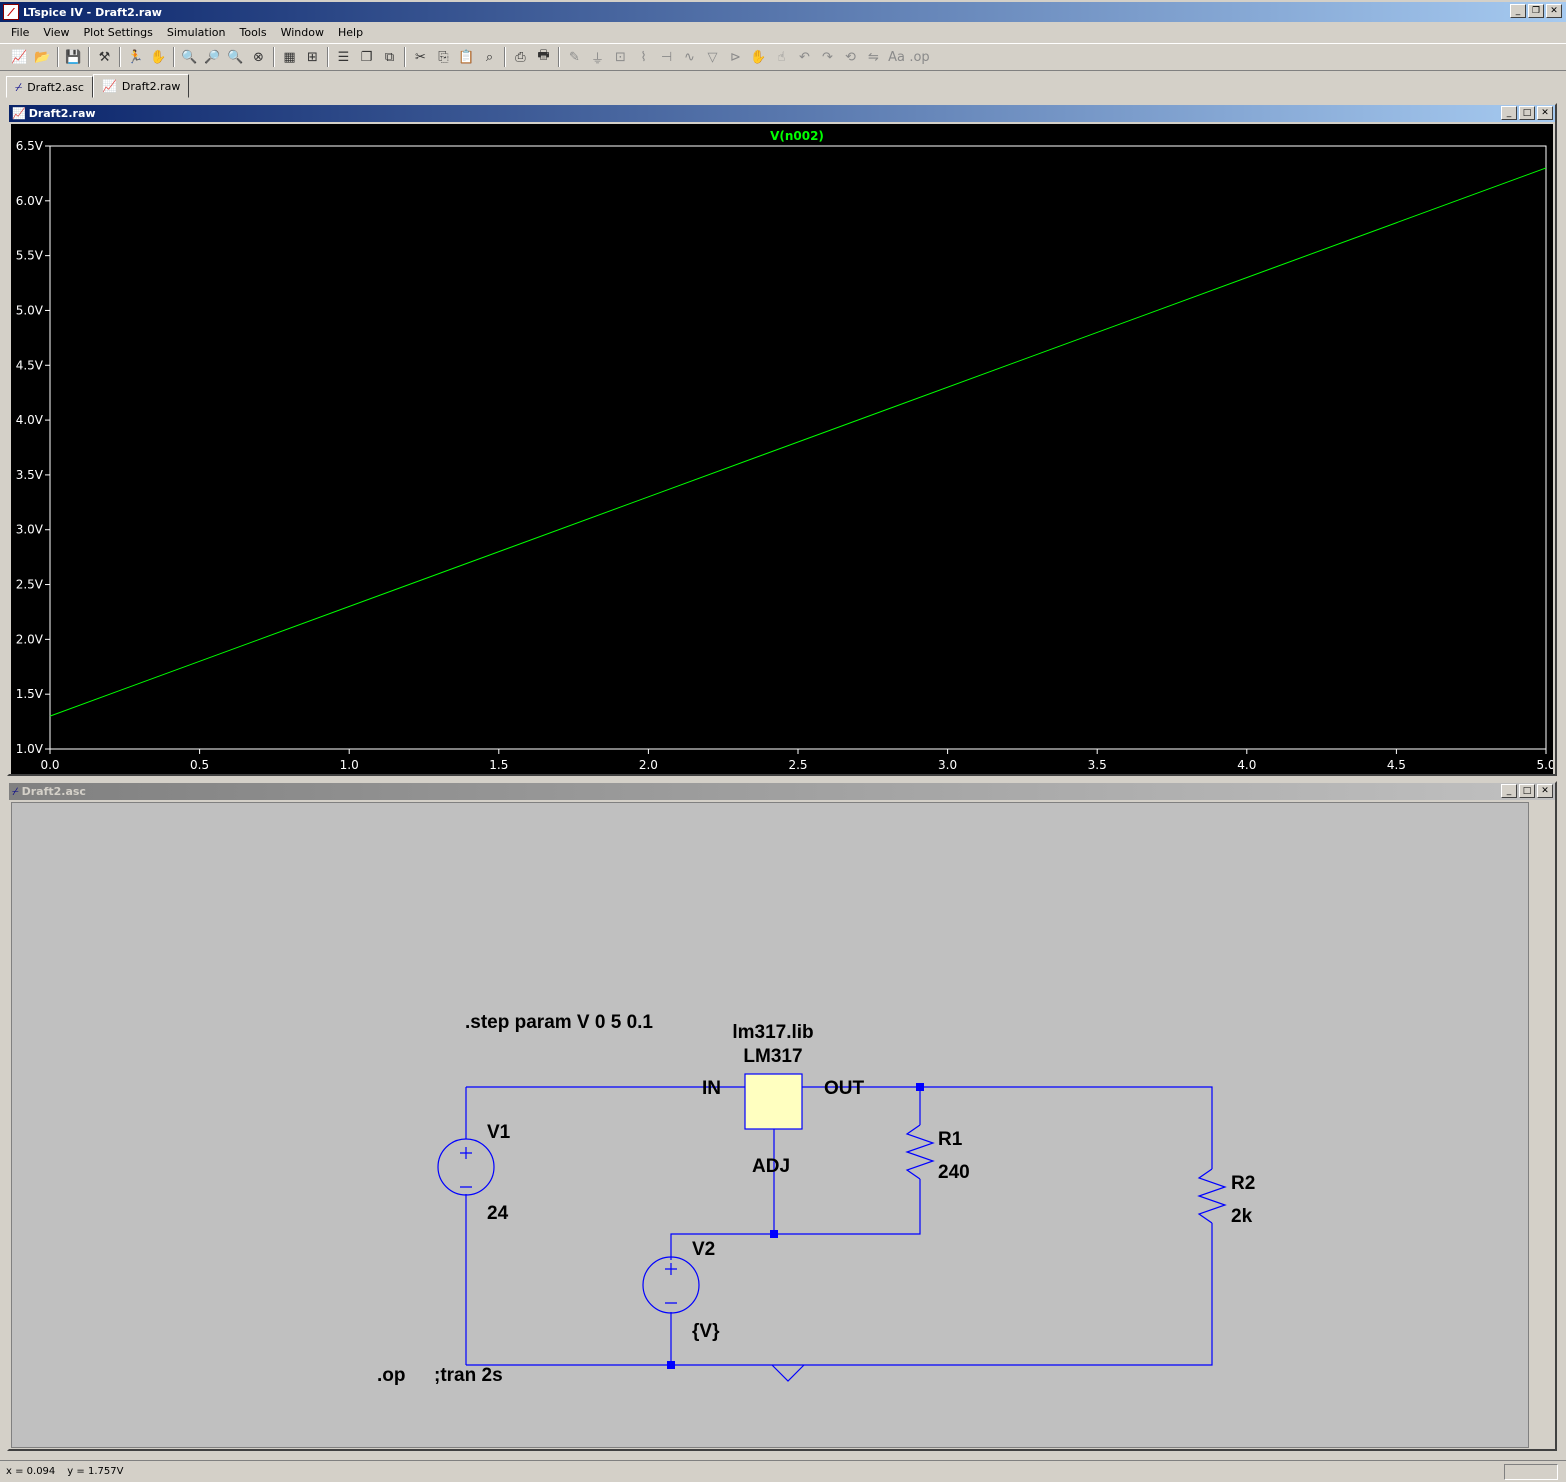  I want to click on r1-resistor, so click(920, 1152).